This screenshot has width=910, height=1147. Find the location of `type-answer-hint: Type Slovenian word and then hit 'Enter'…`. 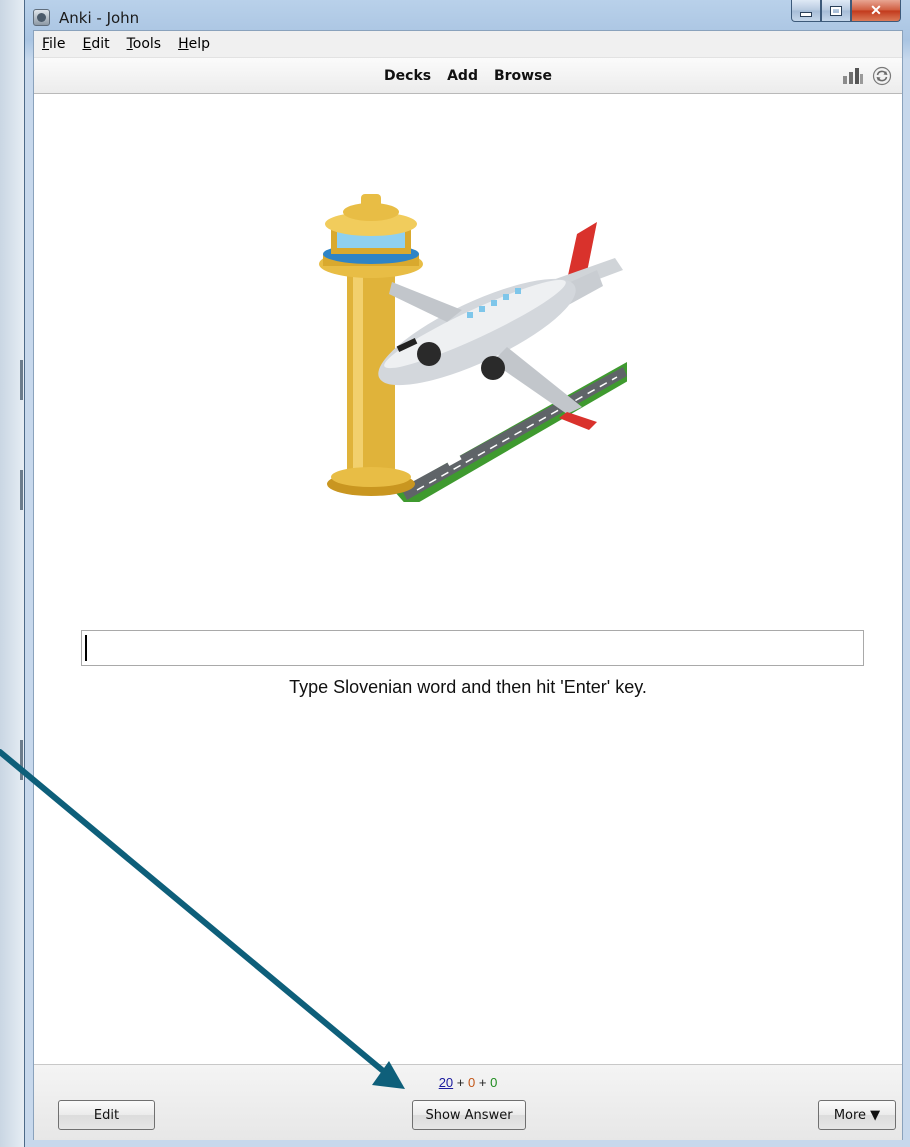

type-answer-hint: Type Slovenian word and then hit 'Enter'… is located at coordinates (468, 687).